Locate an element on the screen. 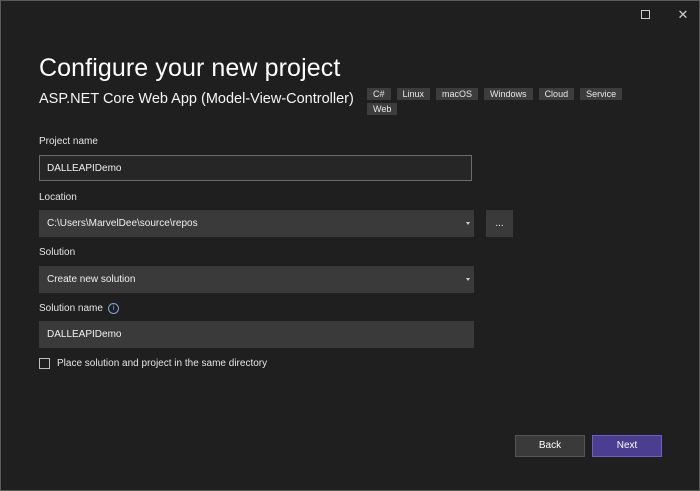  close-icon: ✕ is located at coordinates (683, 14).